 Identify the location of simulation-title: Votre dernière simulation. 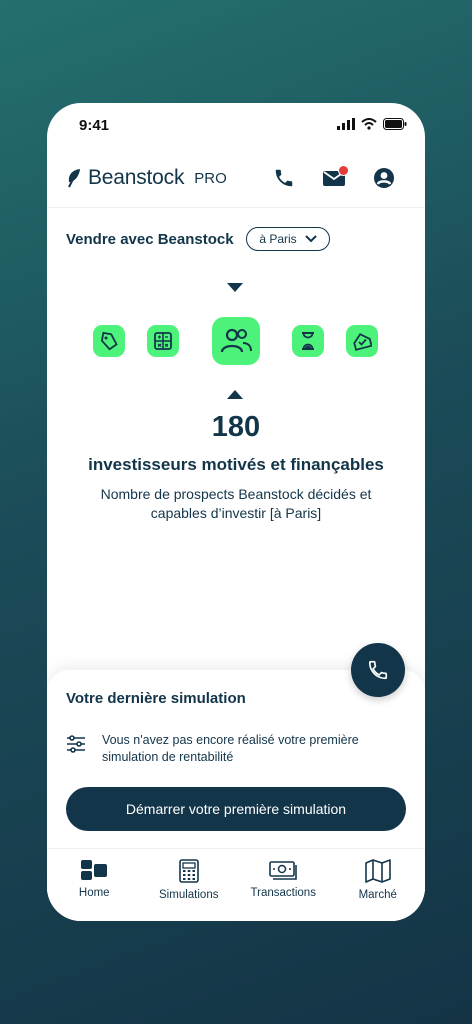
(156, 698).